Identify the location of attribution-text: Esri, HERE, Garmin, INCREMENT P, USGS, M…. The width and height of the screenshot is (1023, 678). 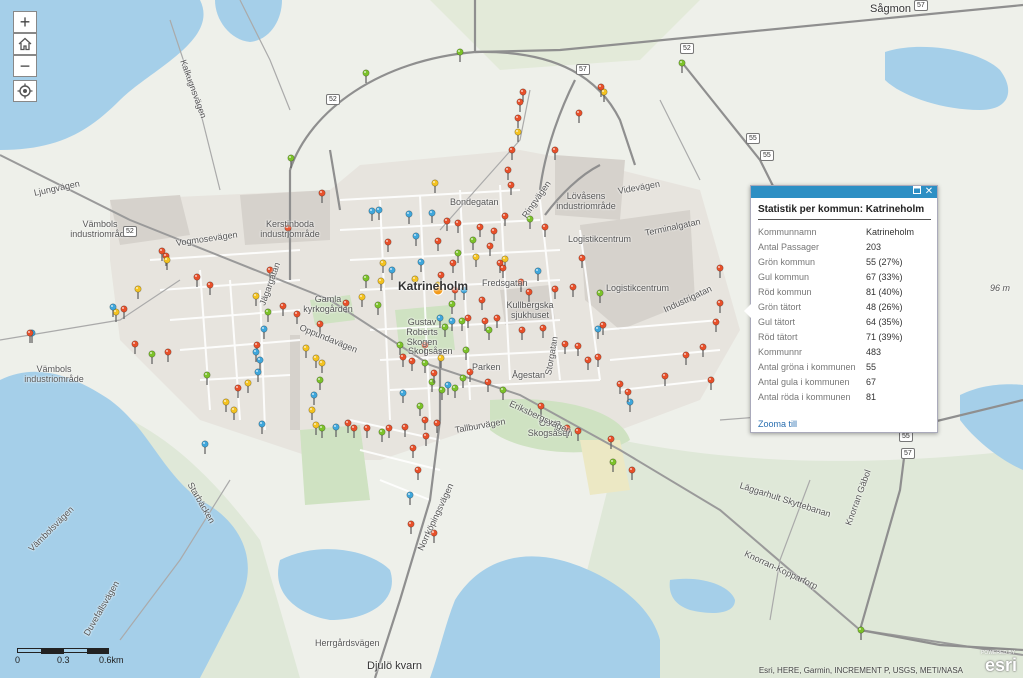
(861, 670).